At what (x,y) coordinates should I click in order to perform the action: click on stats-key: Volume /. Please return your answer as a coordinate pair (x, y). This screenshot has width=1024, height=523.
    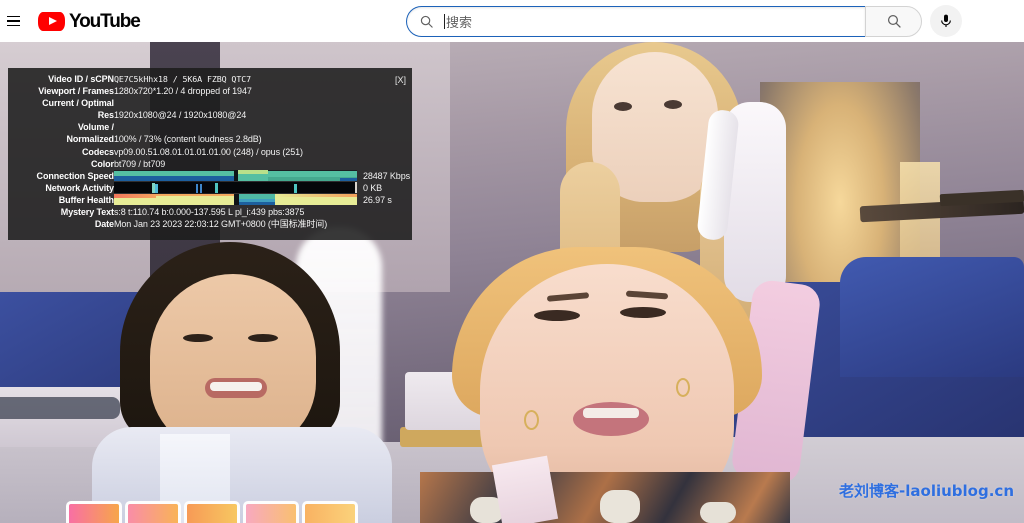
    Looking at the image, I should click on (95, 127).